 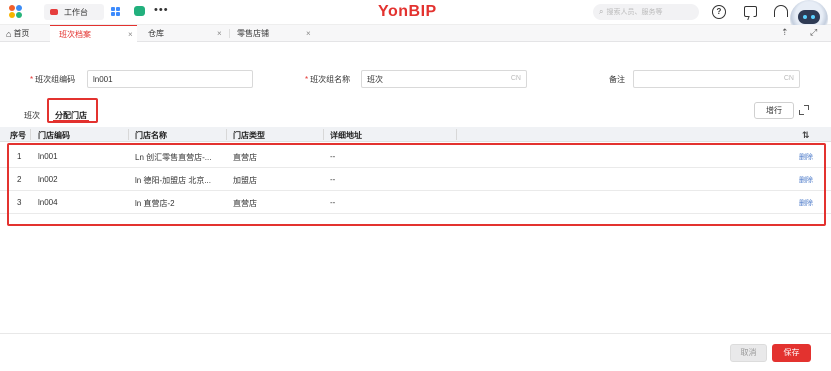 What do you see at coordinates (750, 11) in the screenshot?
I see `message-icon` at bounding box center [750, 11].